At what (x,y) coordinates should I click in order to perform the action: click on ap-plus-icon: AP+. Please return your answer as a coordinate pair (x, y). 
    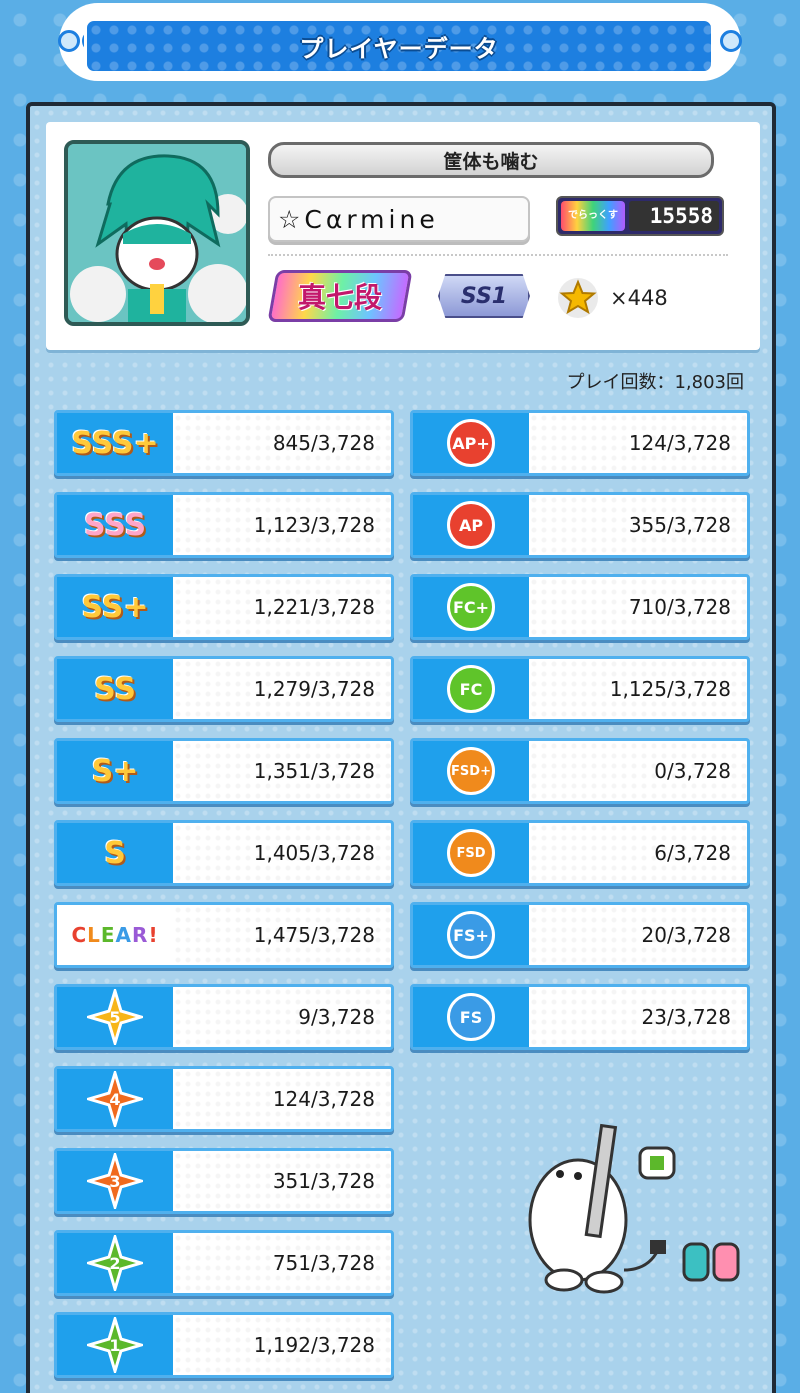
    Looking at the image, I should click on (471, 443).